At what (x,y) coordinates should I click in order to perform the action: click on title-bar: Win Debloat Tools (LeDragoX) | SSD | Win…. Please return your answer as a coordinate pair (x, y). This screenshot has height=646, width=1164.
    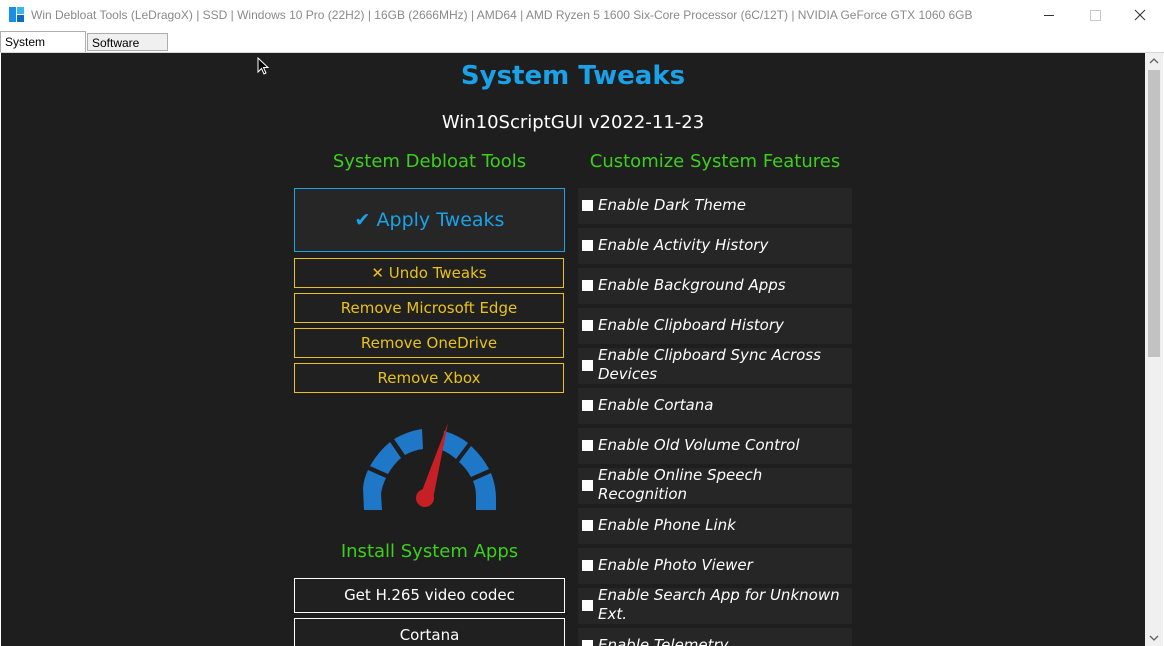
    Looking at the image, I should click on (582, 15).